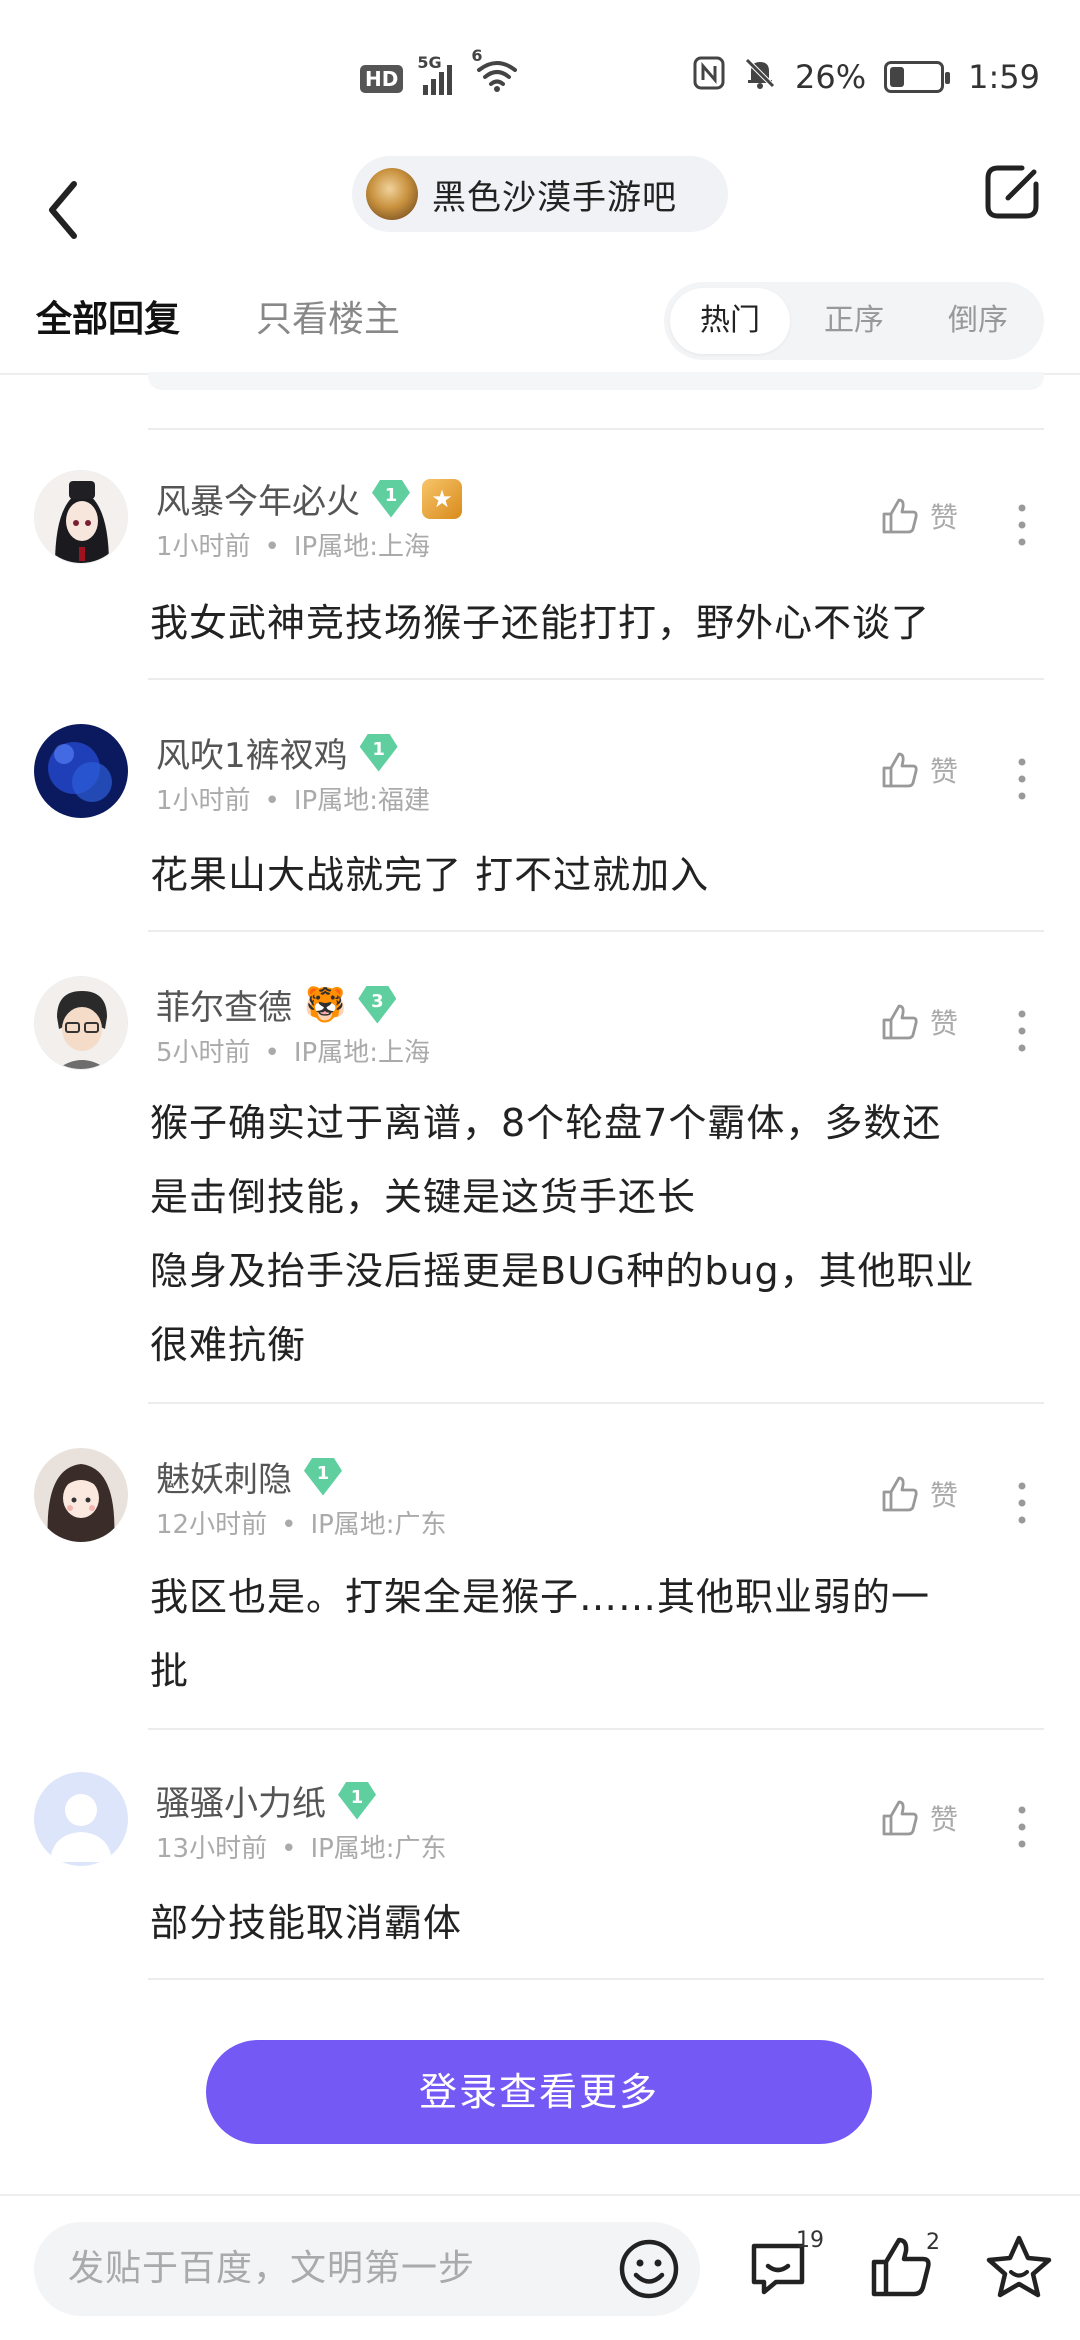 This screenshot has width=1080, height=2340. Describe the element at coordinates (224, 1004) in the screenshot. I see `username: 菲尔查德` at that location.